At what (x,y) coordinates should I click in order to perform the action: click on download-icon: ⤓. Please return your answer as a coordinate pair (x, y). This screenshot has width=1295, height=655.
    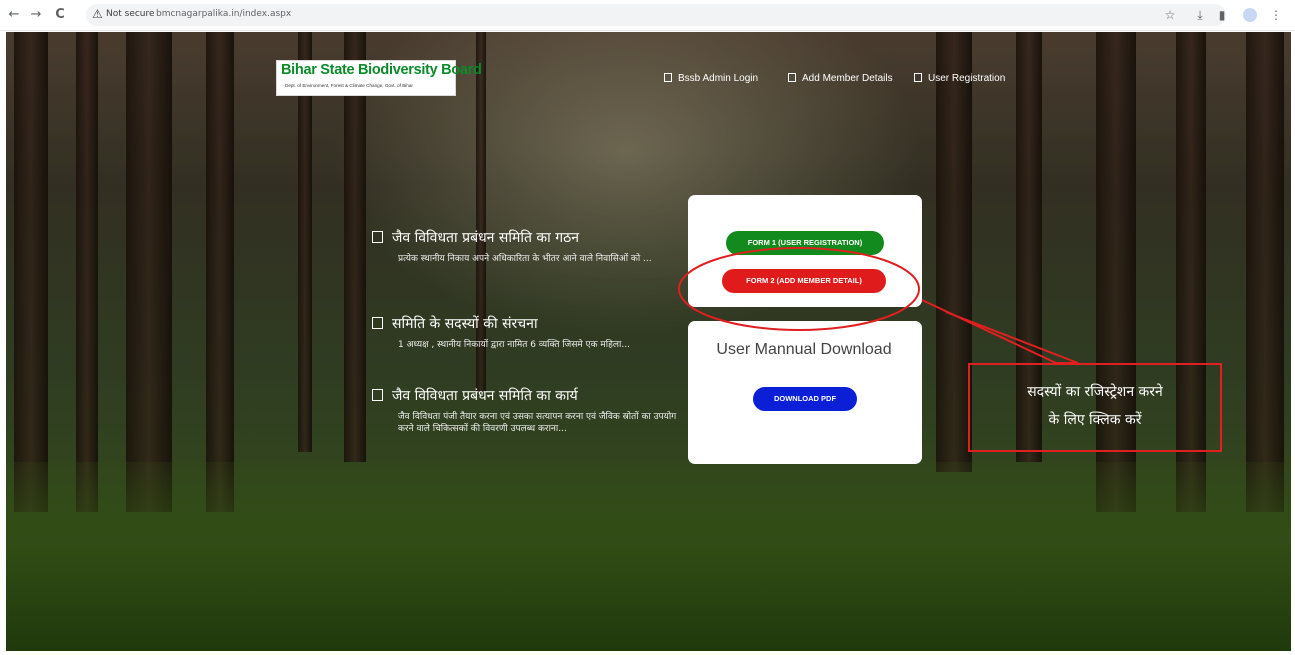
    Looking at the image, I should click on (1200, 15).